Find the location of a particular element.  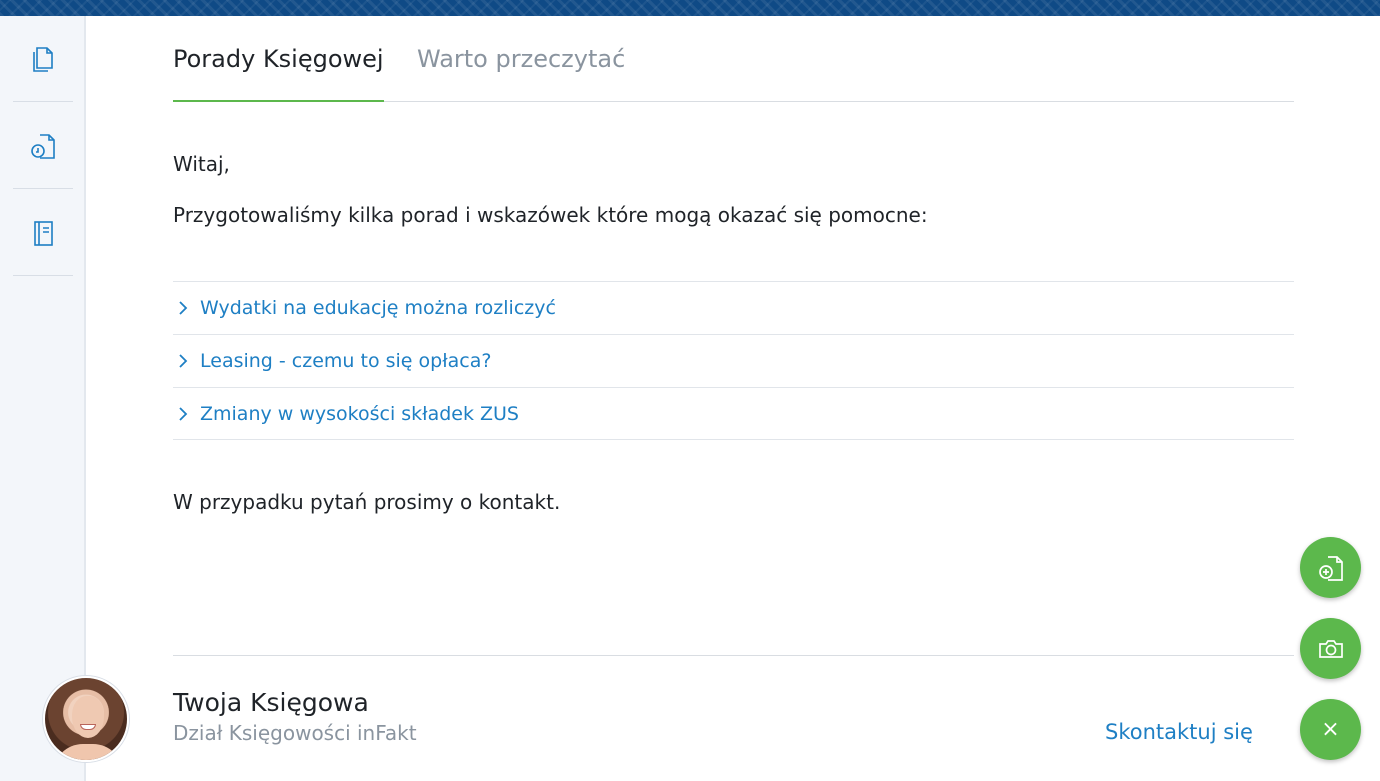

avatar-shoulders is located at coordinates (88, 752).